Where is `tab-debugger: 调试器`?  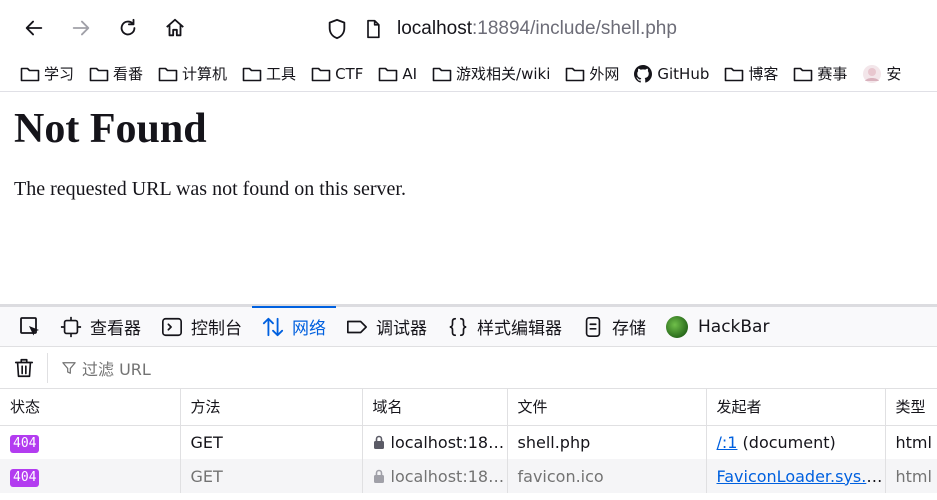
tab-debugger: 调试器 is located at coordinates (386, 326).